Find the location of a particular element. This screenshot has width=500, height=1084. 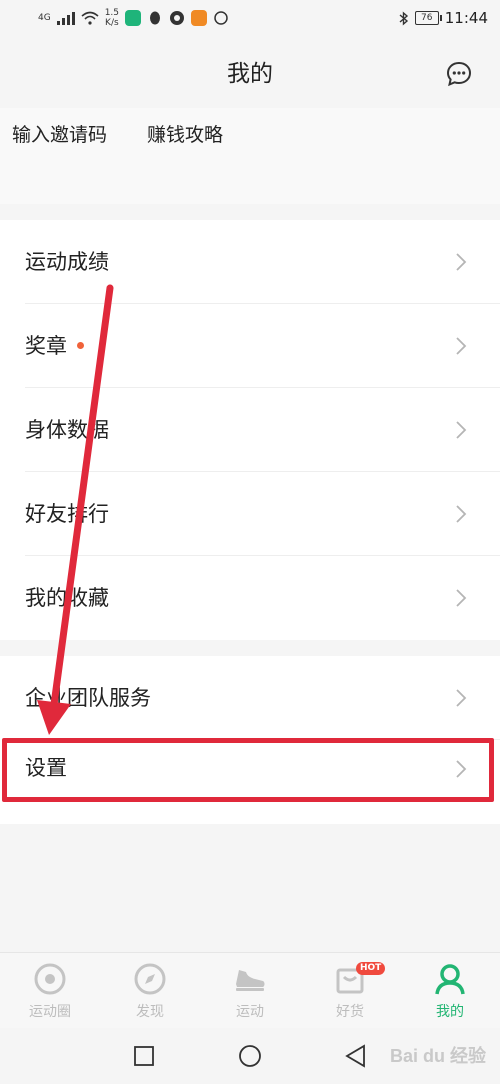

loading-circle-icon is located at coordinates (221, 18).